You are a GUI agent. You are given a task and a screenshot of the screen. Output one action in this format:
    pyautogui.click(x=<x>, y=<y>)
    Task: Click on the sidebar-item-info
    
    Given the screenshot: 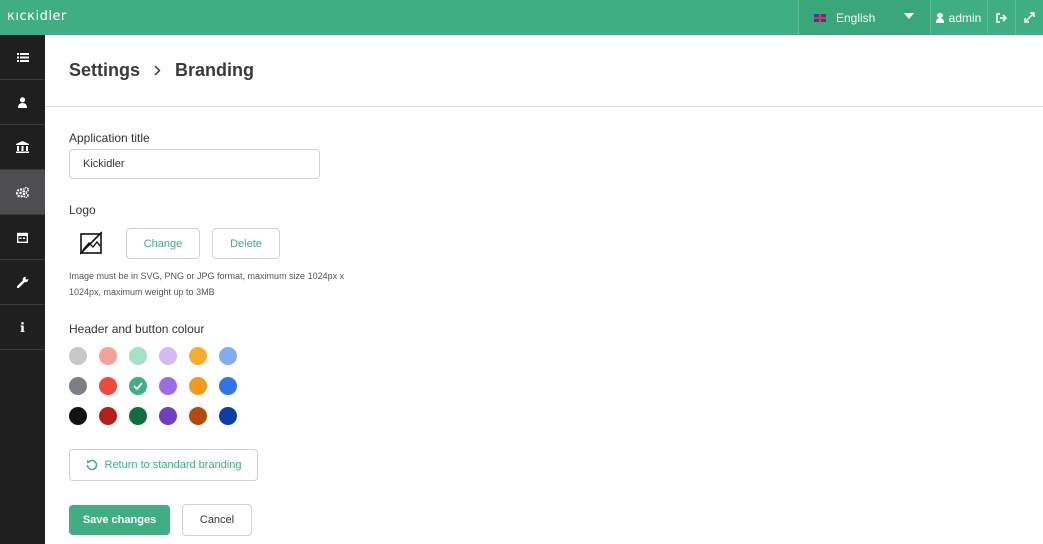 What is the action you would take?
    pyautogui.click(x=22, y=327)
    